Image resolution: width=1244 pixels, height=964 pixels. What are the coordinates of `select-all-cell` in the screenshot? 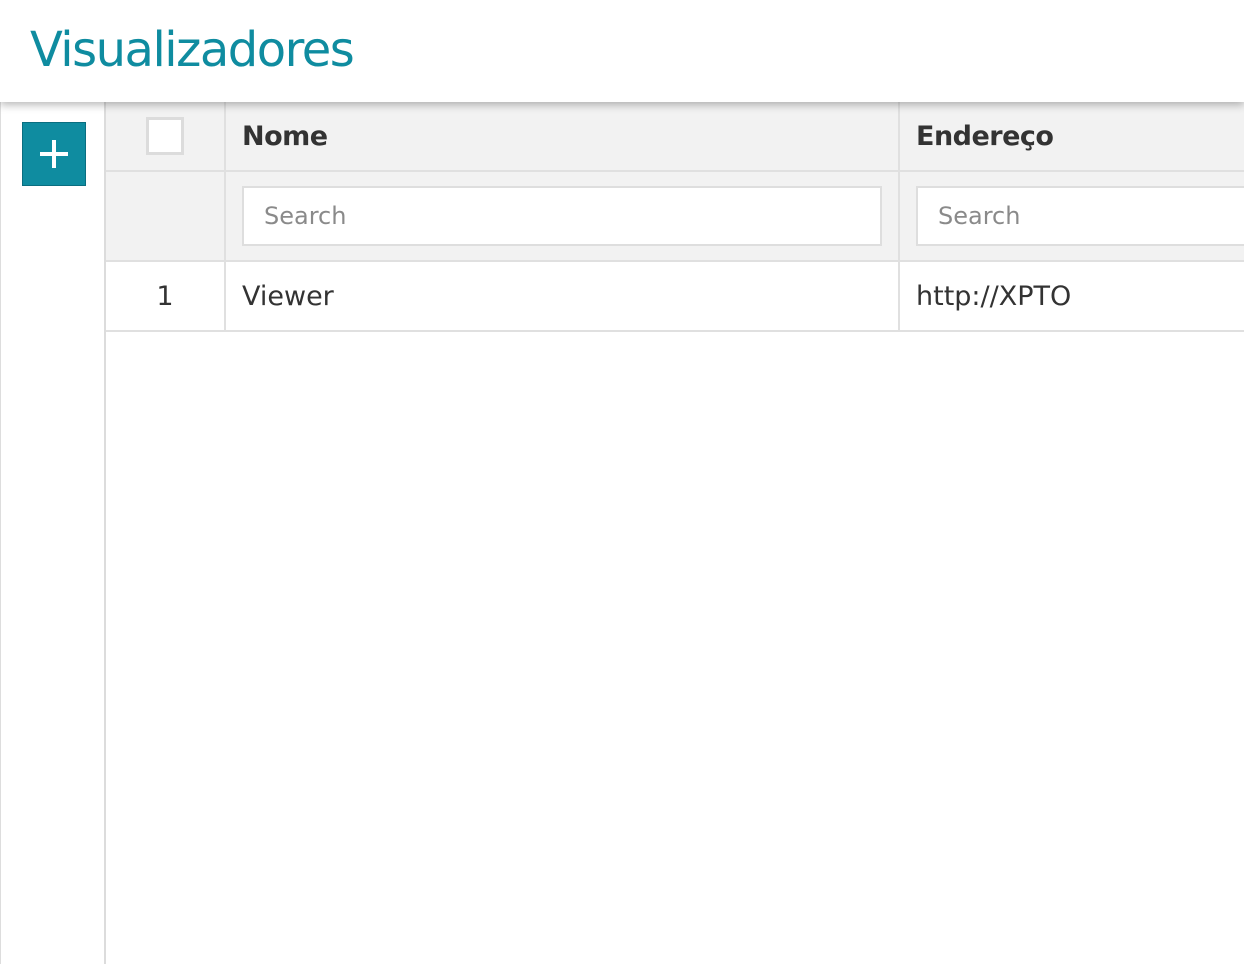 It's located at (166, 136).